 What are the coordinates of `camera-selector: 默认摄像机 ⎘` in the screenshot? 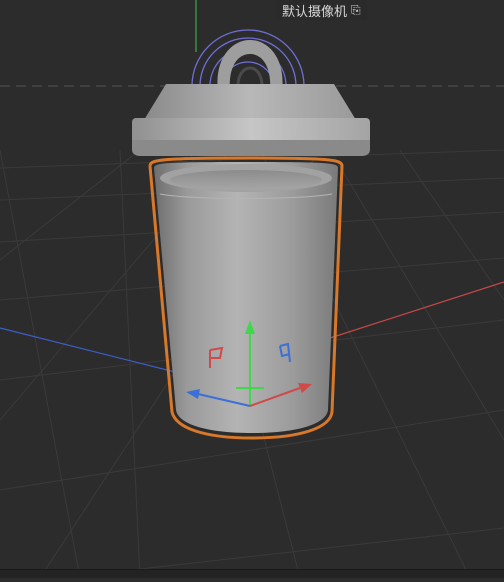 It's located at (321, 10).